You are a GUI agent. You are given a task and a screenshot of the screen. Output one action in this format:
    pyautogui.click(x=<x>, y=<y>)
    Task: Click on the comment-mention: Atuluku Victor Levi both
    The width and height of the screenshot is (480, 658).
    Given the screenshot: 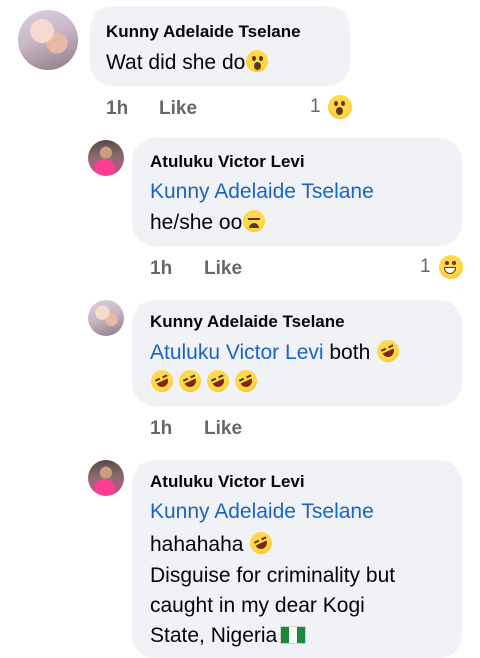 What is the action you would take?
    pyautogui.click(x=276, y=351)
    